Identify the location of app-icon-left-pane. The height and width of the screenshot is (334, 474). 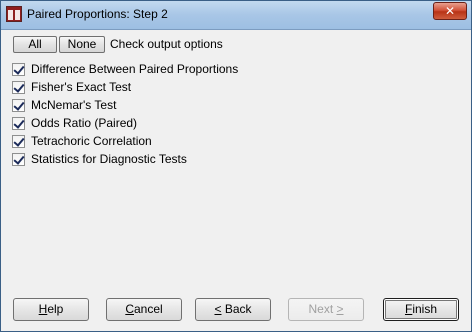
(10, 15).